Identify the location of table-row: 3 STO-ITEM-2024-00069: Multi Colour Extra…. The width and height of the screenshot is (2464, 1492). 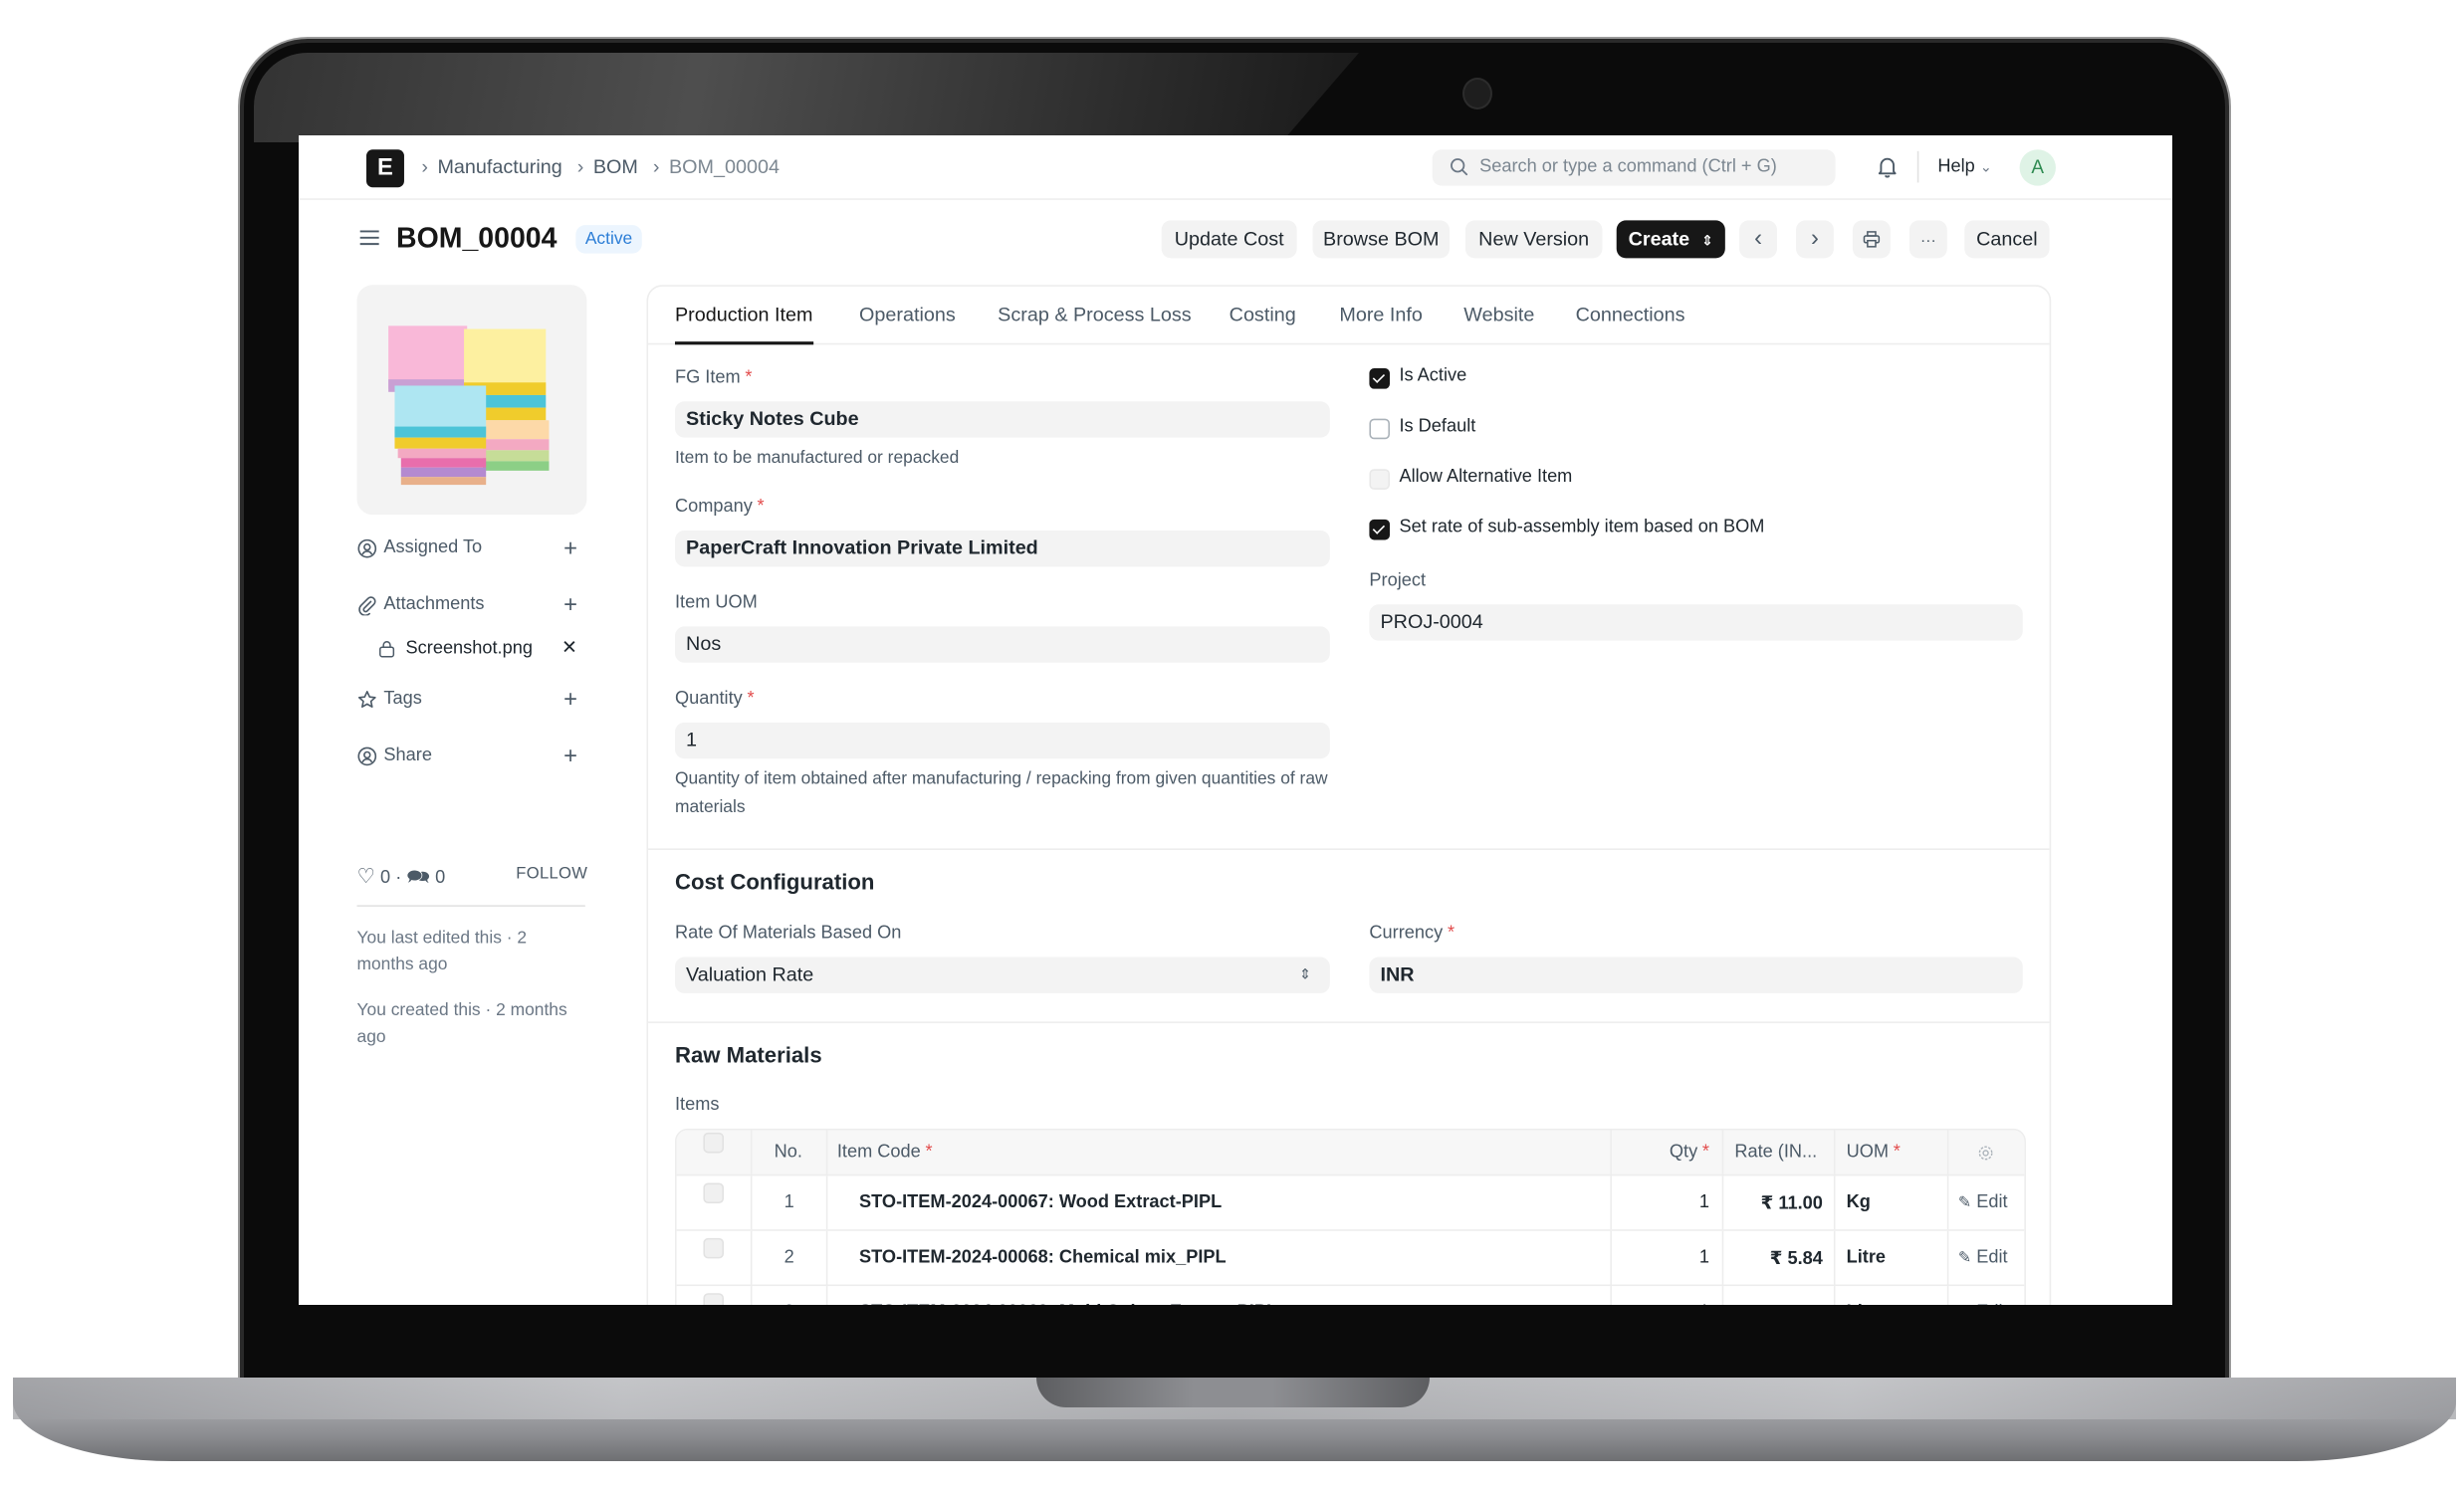
(1351, 1295).